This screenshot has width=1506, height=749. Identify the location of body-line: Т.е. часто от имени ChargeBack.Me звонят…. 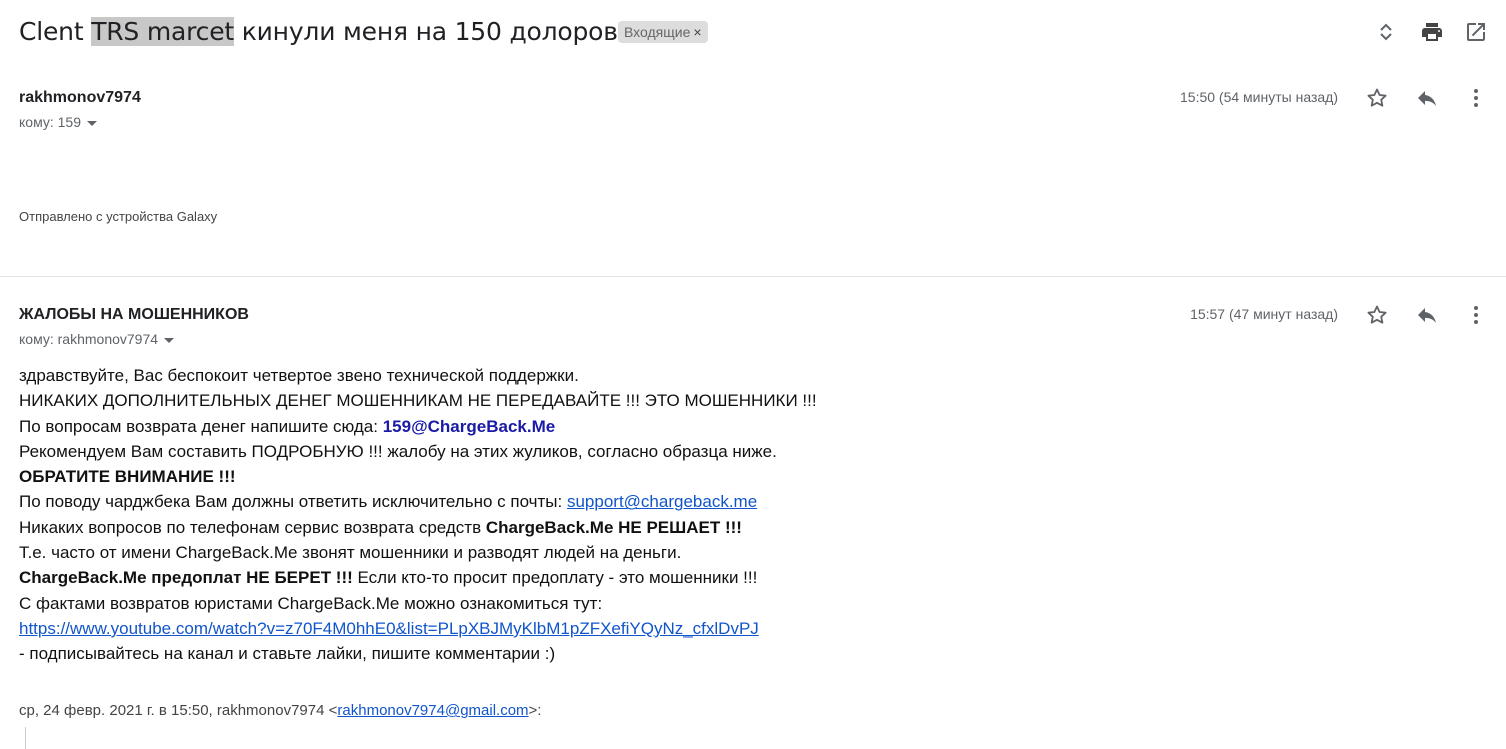
(350, 553).